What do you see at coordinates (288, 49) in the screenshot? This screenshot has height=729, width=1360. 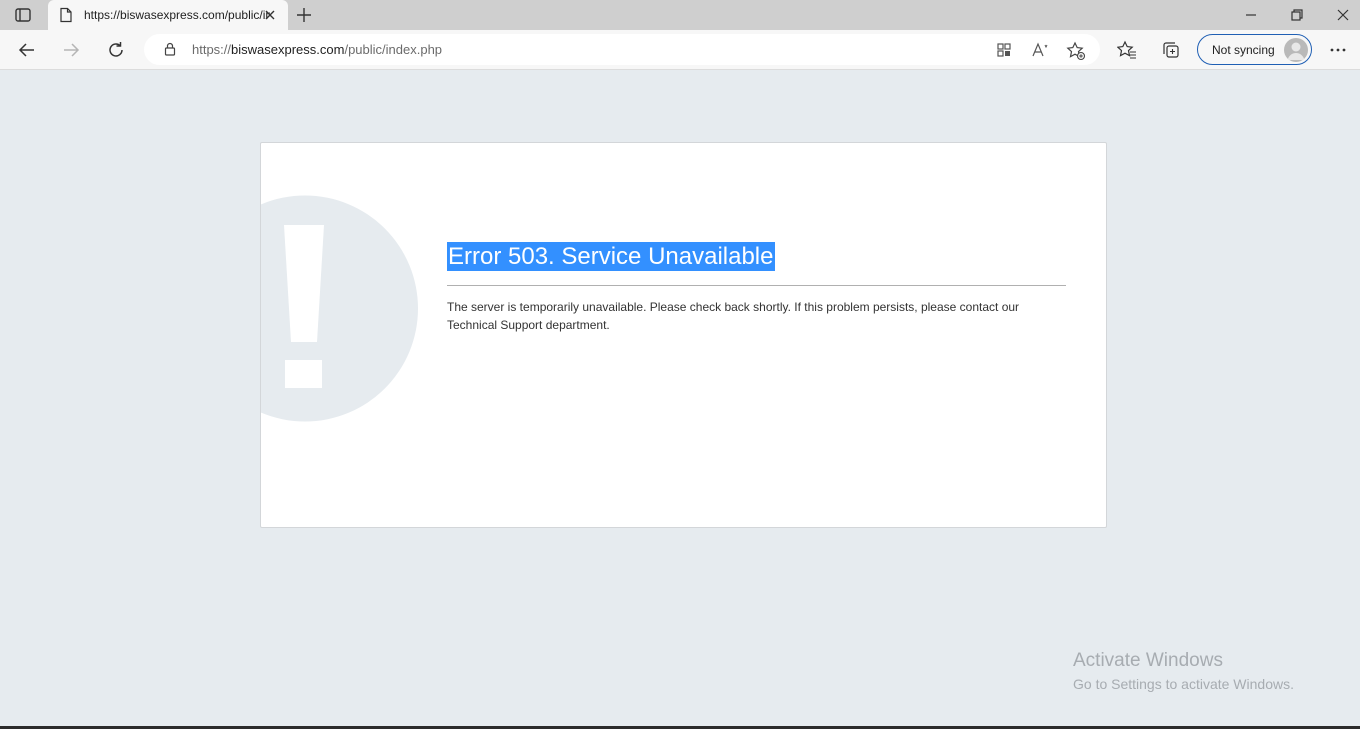 I see `url-host: biswasexpress.com` at bounding box center [288, 49].